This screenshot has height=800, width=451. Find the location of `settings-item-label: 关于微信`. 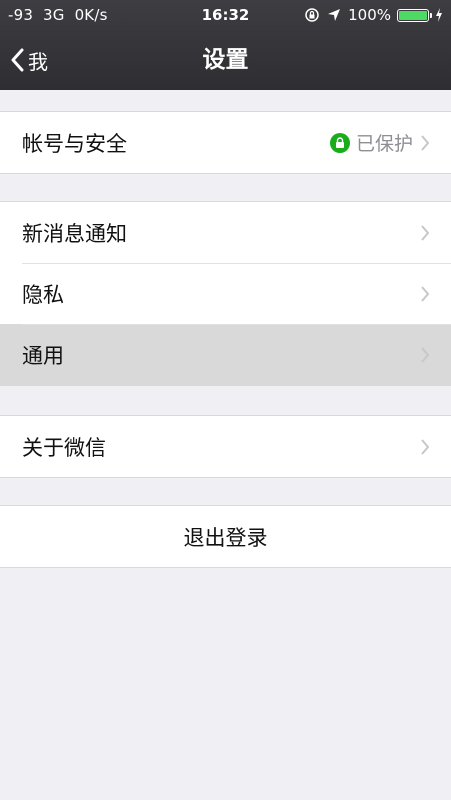

settings-item-label: 关于微信 is located at coordinates (64, 447).